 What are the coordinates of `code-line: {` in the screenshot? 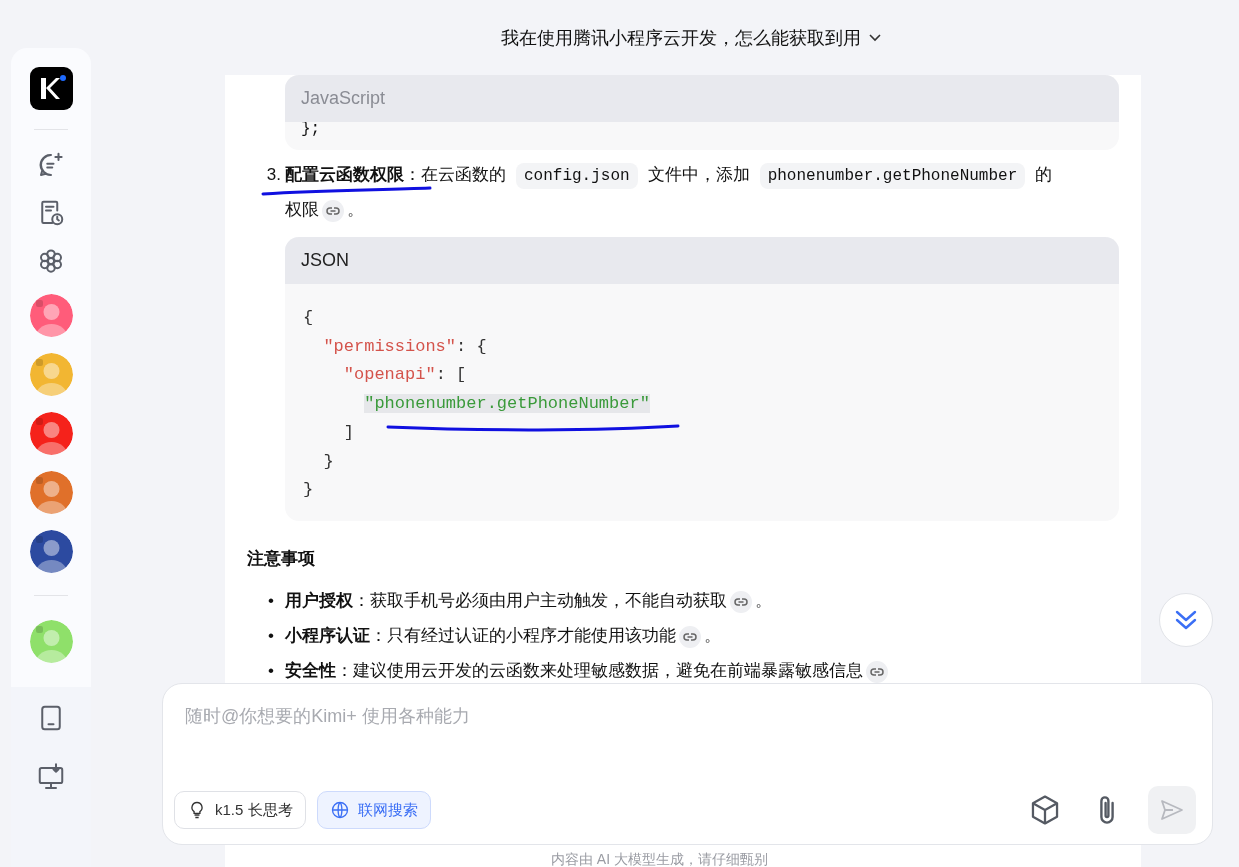 It's located at (308, 318).